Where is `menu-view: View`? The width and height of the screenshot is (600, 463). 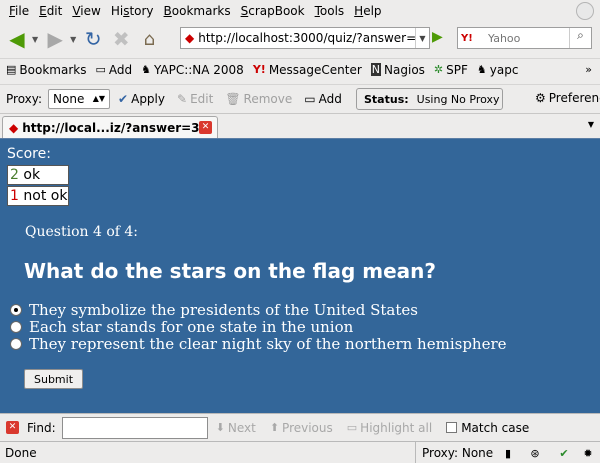 menu-view: View is located at coordinates (86, 11).